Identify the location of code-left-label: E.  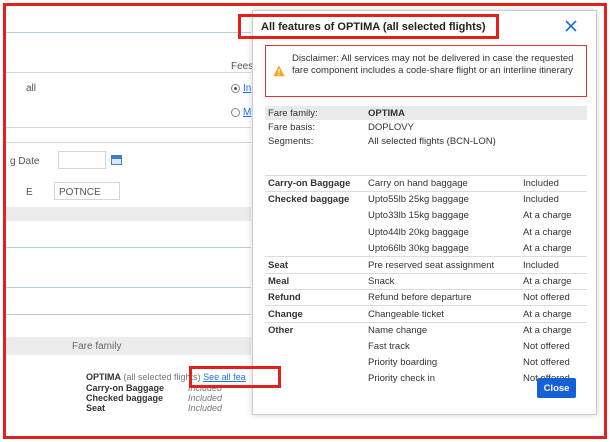
(29, 192).